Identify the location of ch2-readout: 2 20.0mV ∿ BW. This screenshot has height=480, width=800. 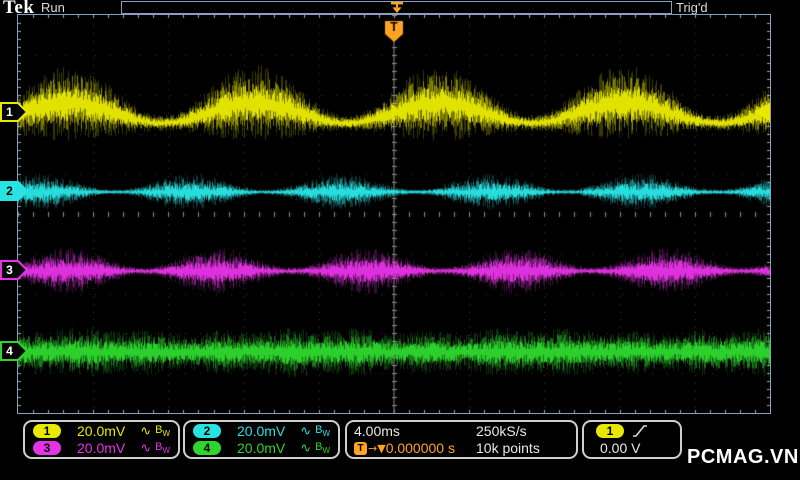
(261, 431).